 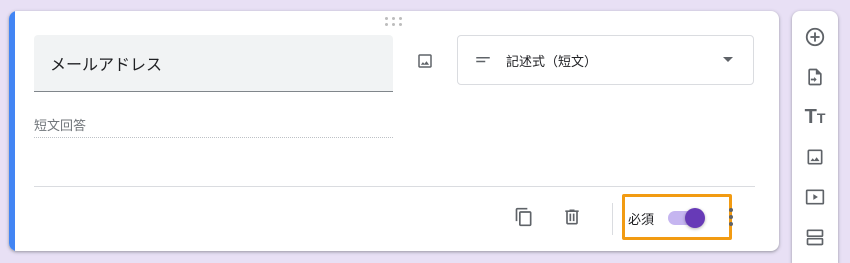 I want to click on floating-toolbar: TT, so click(x=815, y=137).